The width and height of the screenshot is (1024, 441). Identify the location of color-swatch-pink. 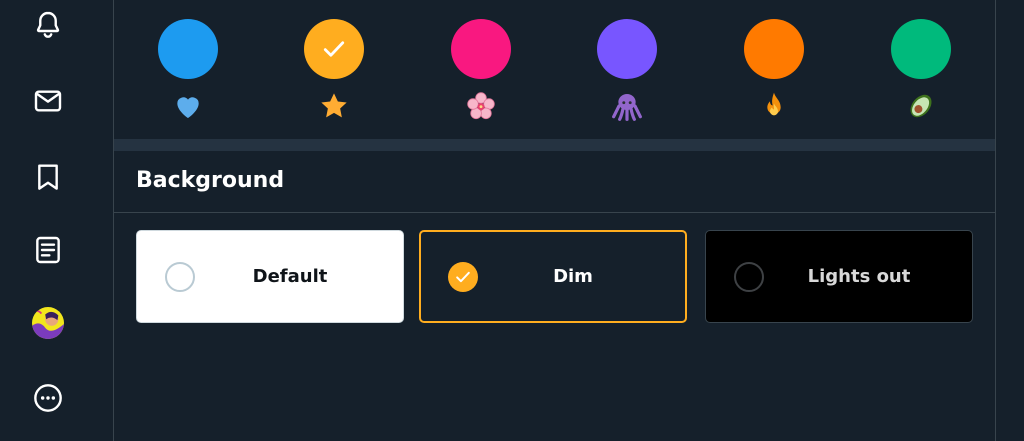
(481, 49).